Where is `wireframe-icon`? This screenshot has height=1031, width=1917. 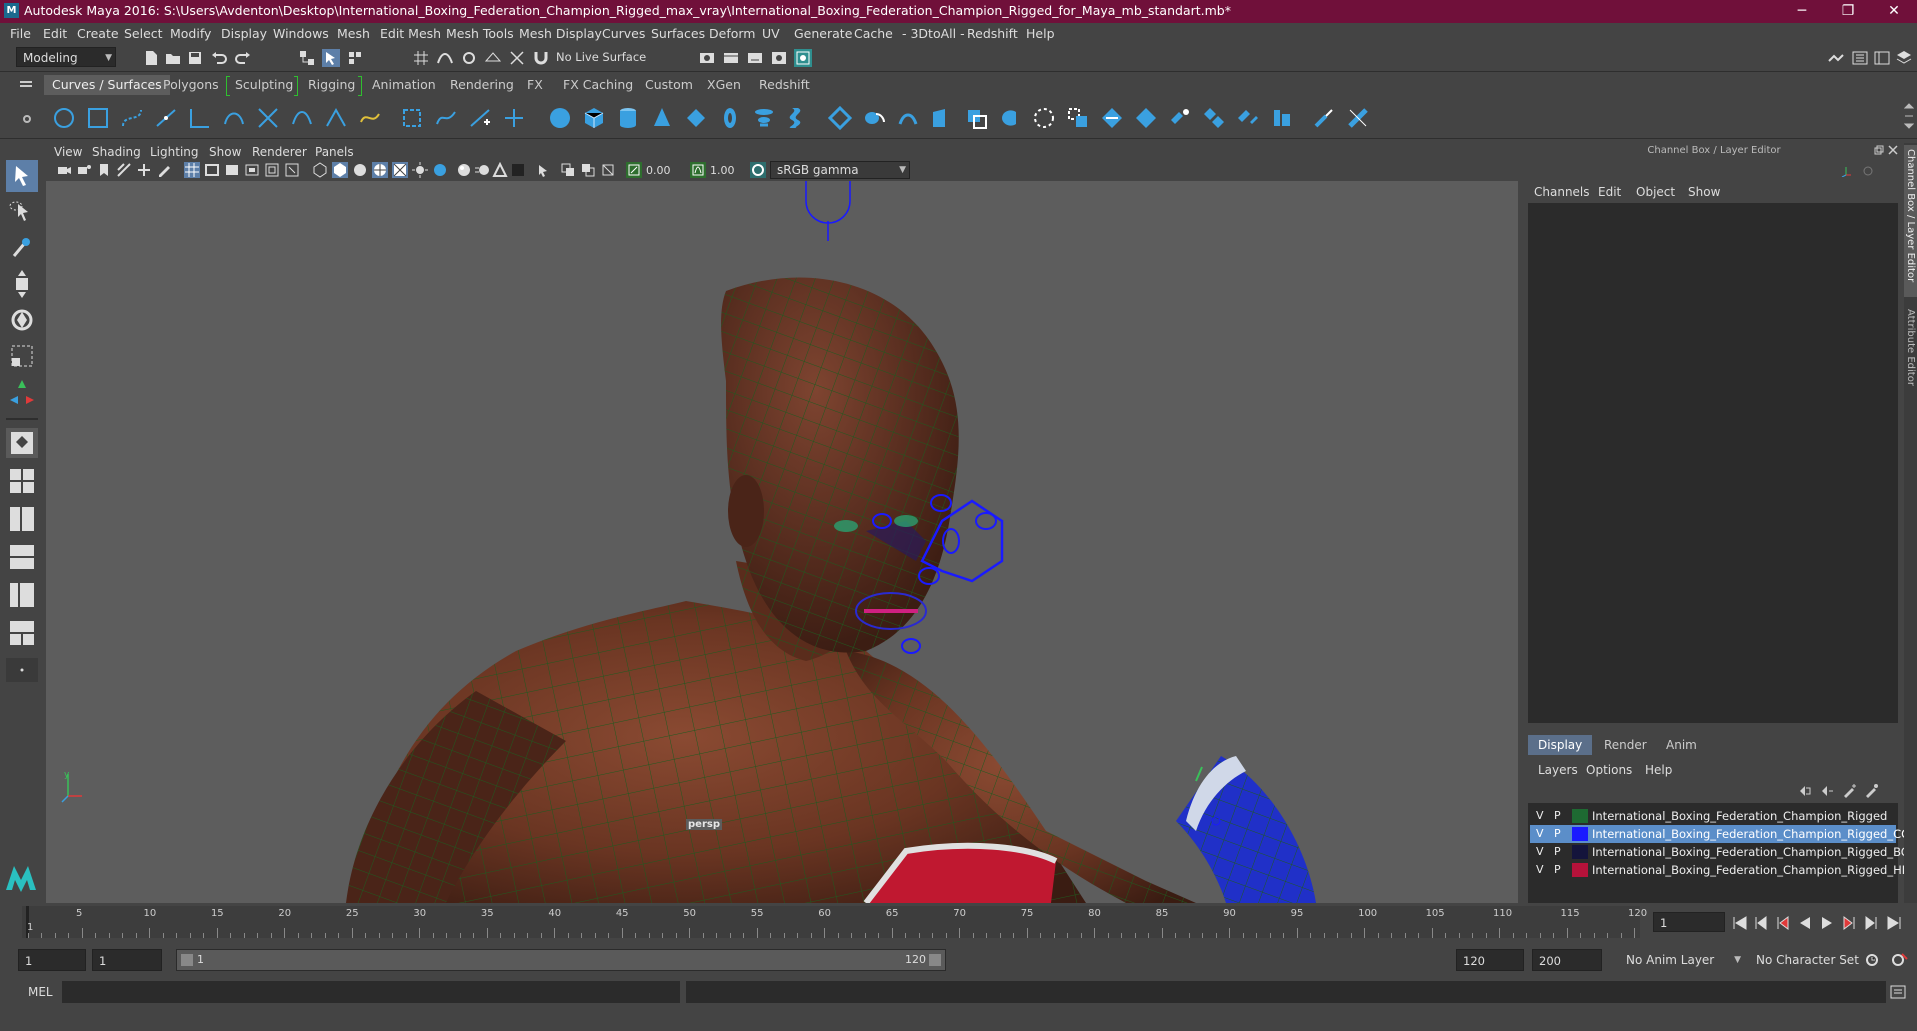 wireframe-icon is located at coordinates (320, 170).